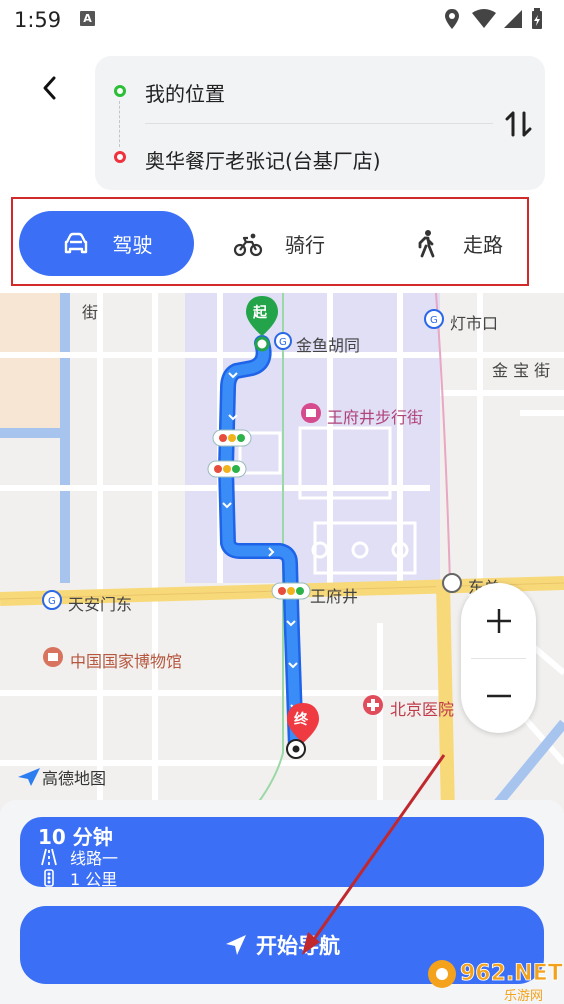 The height and width of the screenshot is (1004, 564). I want to click on amap-logo-icon, so click(29, 777).